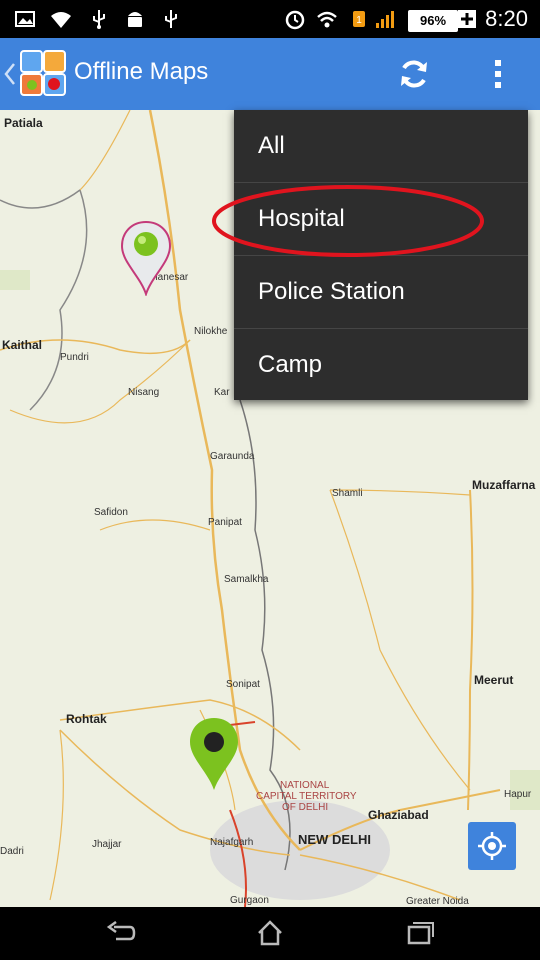 Image resolution: width=540 pixels, height=960 pixels. Describe the element at coordinates (141, 71) in the screenshot. I see `app-title: Offline Maps` at that location.